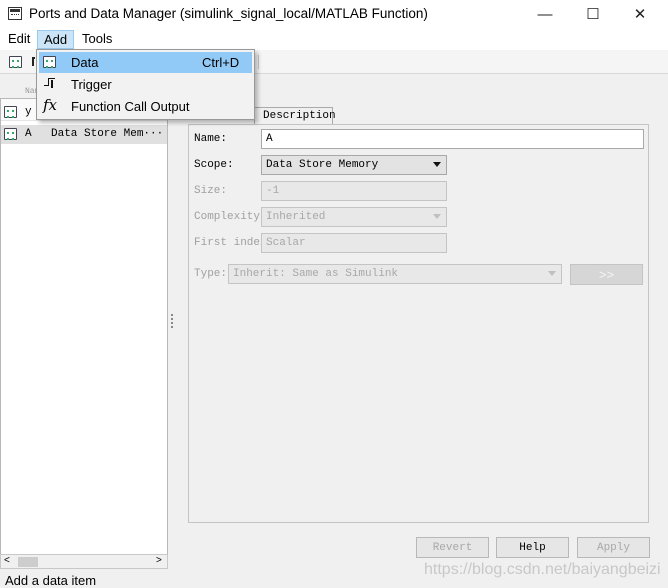 This screenshot has width=668, height=588. I want to click on size-label: Size:, so click(211, 191).